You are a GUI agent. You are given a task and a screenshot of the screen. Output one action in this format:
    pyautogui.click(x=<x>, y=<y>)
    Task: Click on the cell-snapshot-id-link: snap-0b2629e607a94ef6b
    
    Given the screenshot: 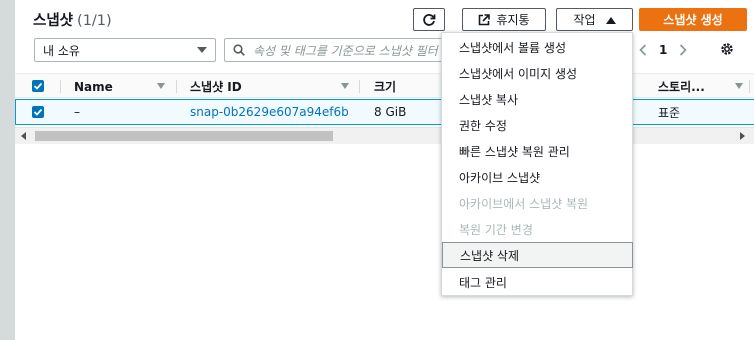 What is the action you would take?
    pyautogui.click(x=269, y=112)
    